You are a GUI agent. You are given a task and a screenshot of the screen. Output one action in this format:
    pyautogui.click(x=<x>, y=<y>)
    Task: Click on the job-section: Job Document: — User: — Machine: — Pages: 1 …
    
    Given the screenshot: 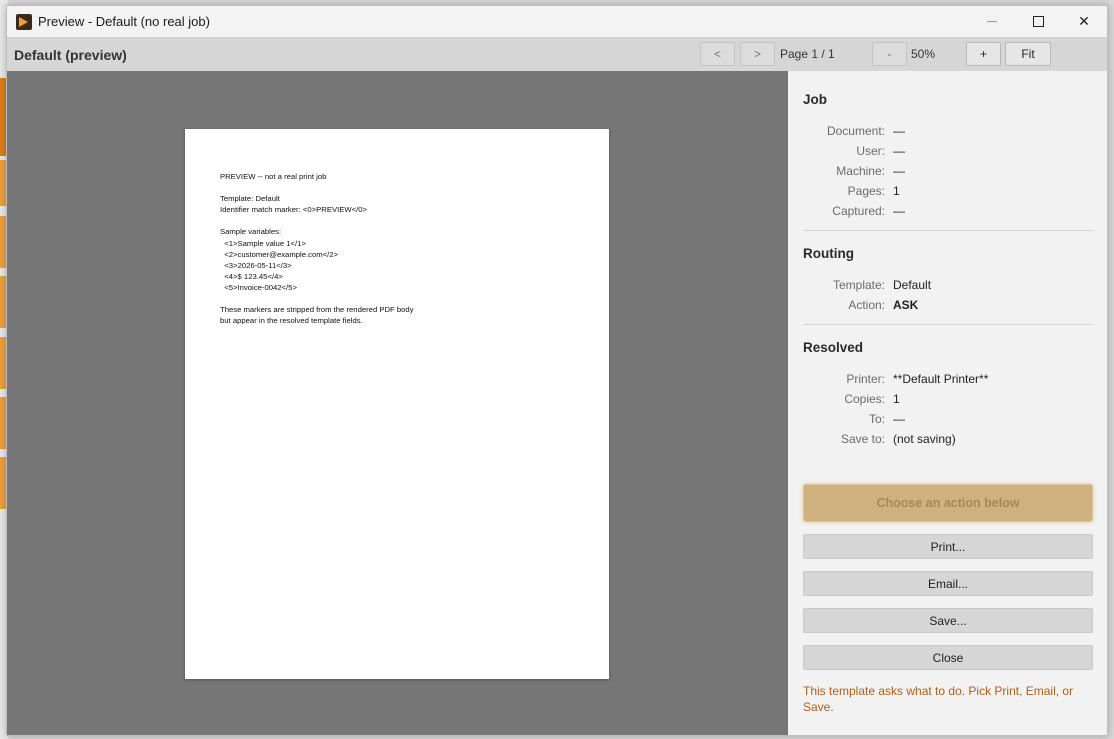 What is the action you would take?
    pyautogui.click(x=948, y=156)
    